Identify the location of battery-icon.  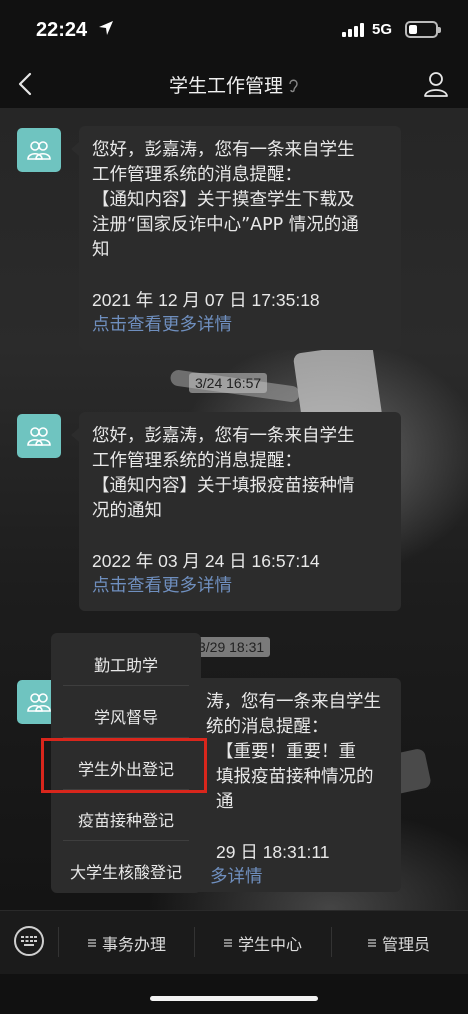
(423, 29).